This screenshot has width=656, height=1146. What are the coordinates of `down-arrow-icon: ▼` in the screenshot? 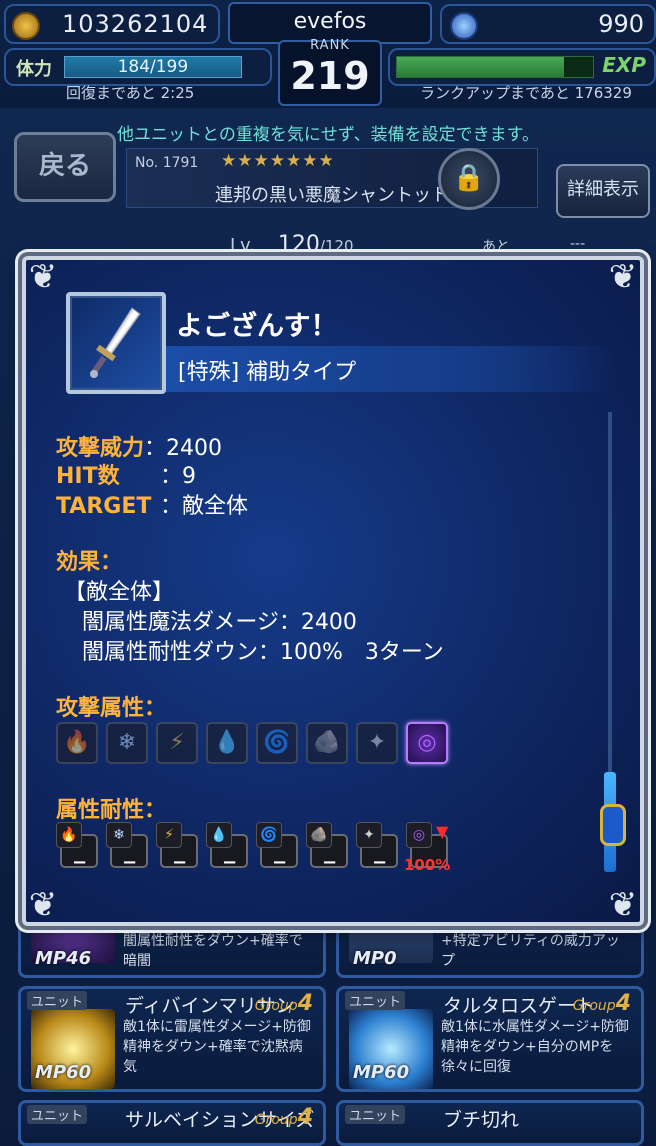 It's located at (442, 831).